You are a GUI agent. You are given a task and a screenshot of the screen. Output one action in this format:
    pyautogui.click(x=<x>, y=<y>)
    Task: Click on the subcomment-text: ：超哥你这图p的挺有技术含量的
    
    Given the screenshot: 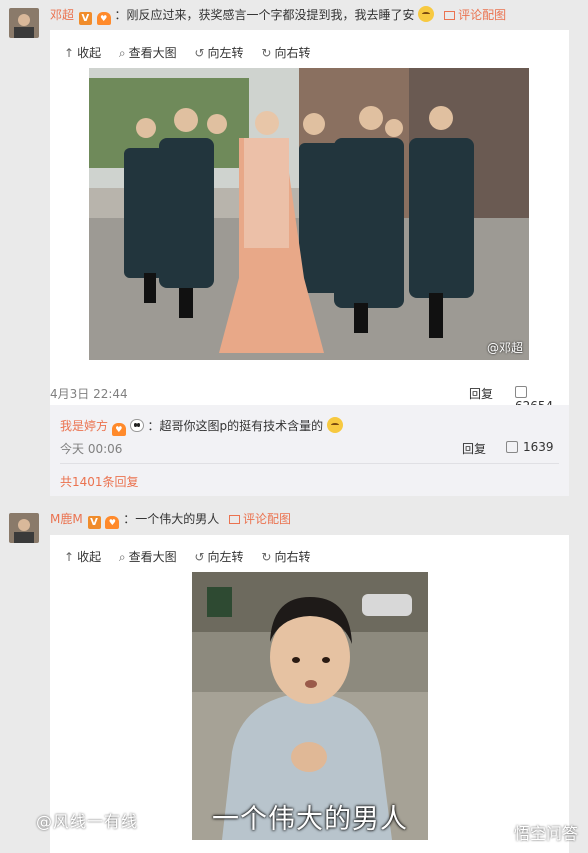 What is the action you would take?
    pyautogui.click(x=235, y=426)
    